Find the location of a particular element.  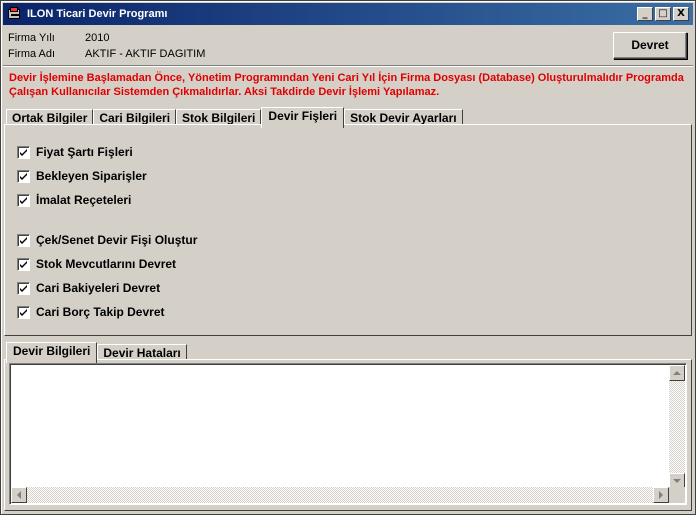

scrollbar-corner is located at coordinates (677, 495).